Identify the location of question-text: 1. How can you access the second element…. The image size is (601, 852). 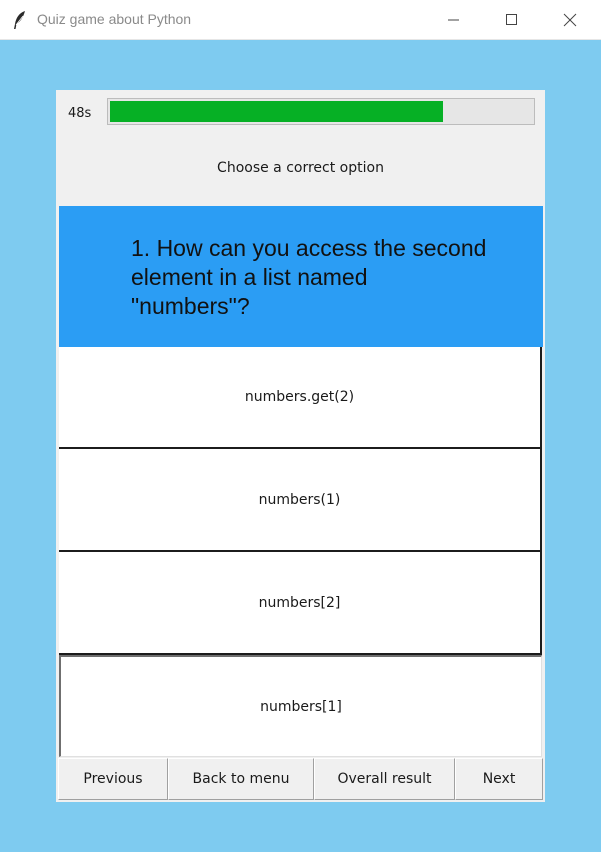
(309, 277).